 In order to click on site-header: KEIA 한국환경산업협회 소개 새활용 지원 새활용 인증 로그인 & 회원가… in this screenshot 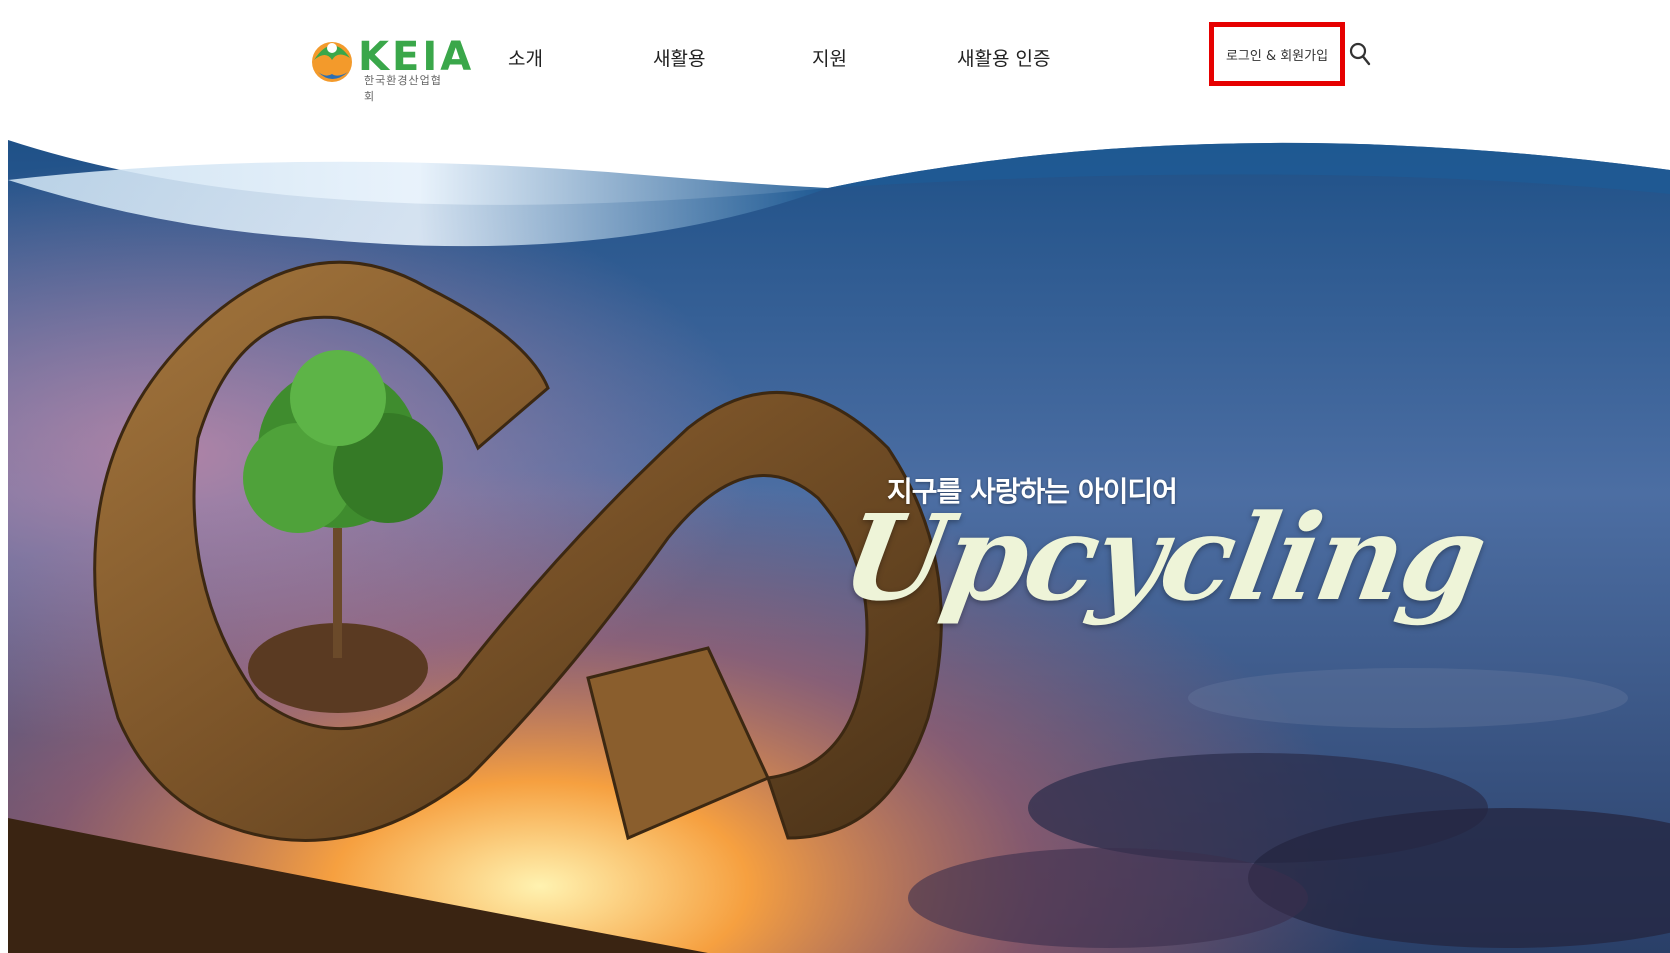, I will do `click(835, 60)`.